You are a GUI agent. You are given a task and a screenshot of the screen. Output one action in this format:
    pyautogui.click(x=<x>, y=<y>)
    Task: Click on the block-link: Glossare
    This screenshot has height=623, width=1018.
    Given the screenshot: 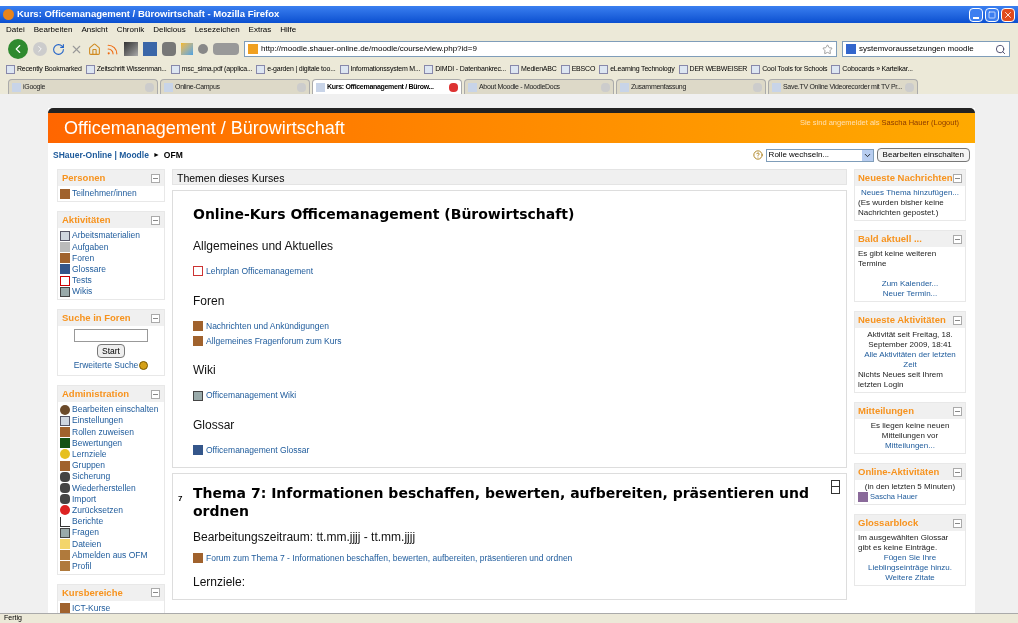 What is the action you would take?
    pyautogui.click(x=89, y=269)
    